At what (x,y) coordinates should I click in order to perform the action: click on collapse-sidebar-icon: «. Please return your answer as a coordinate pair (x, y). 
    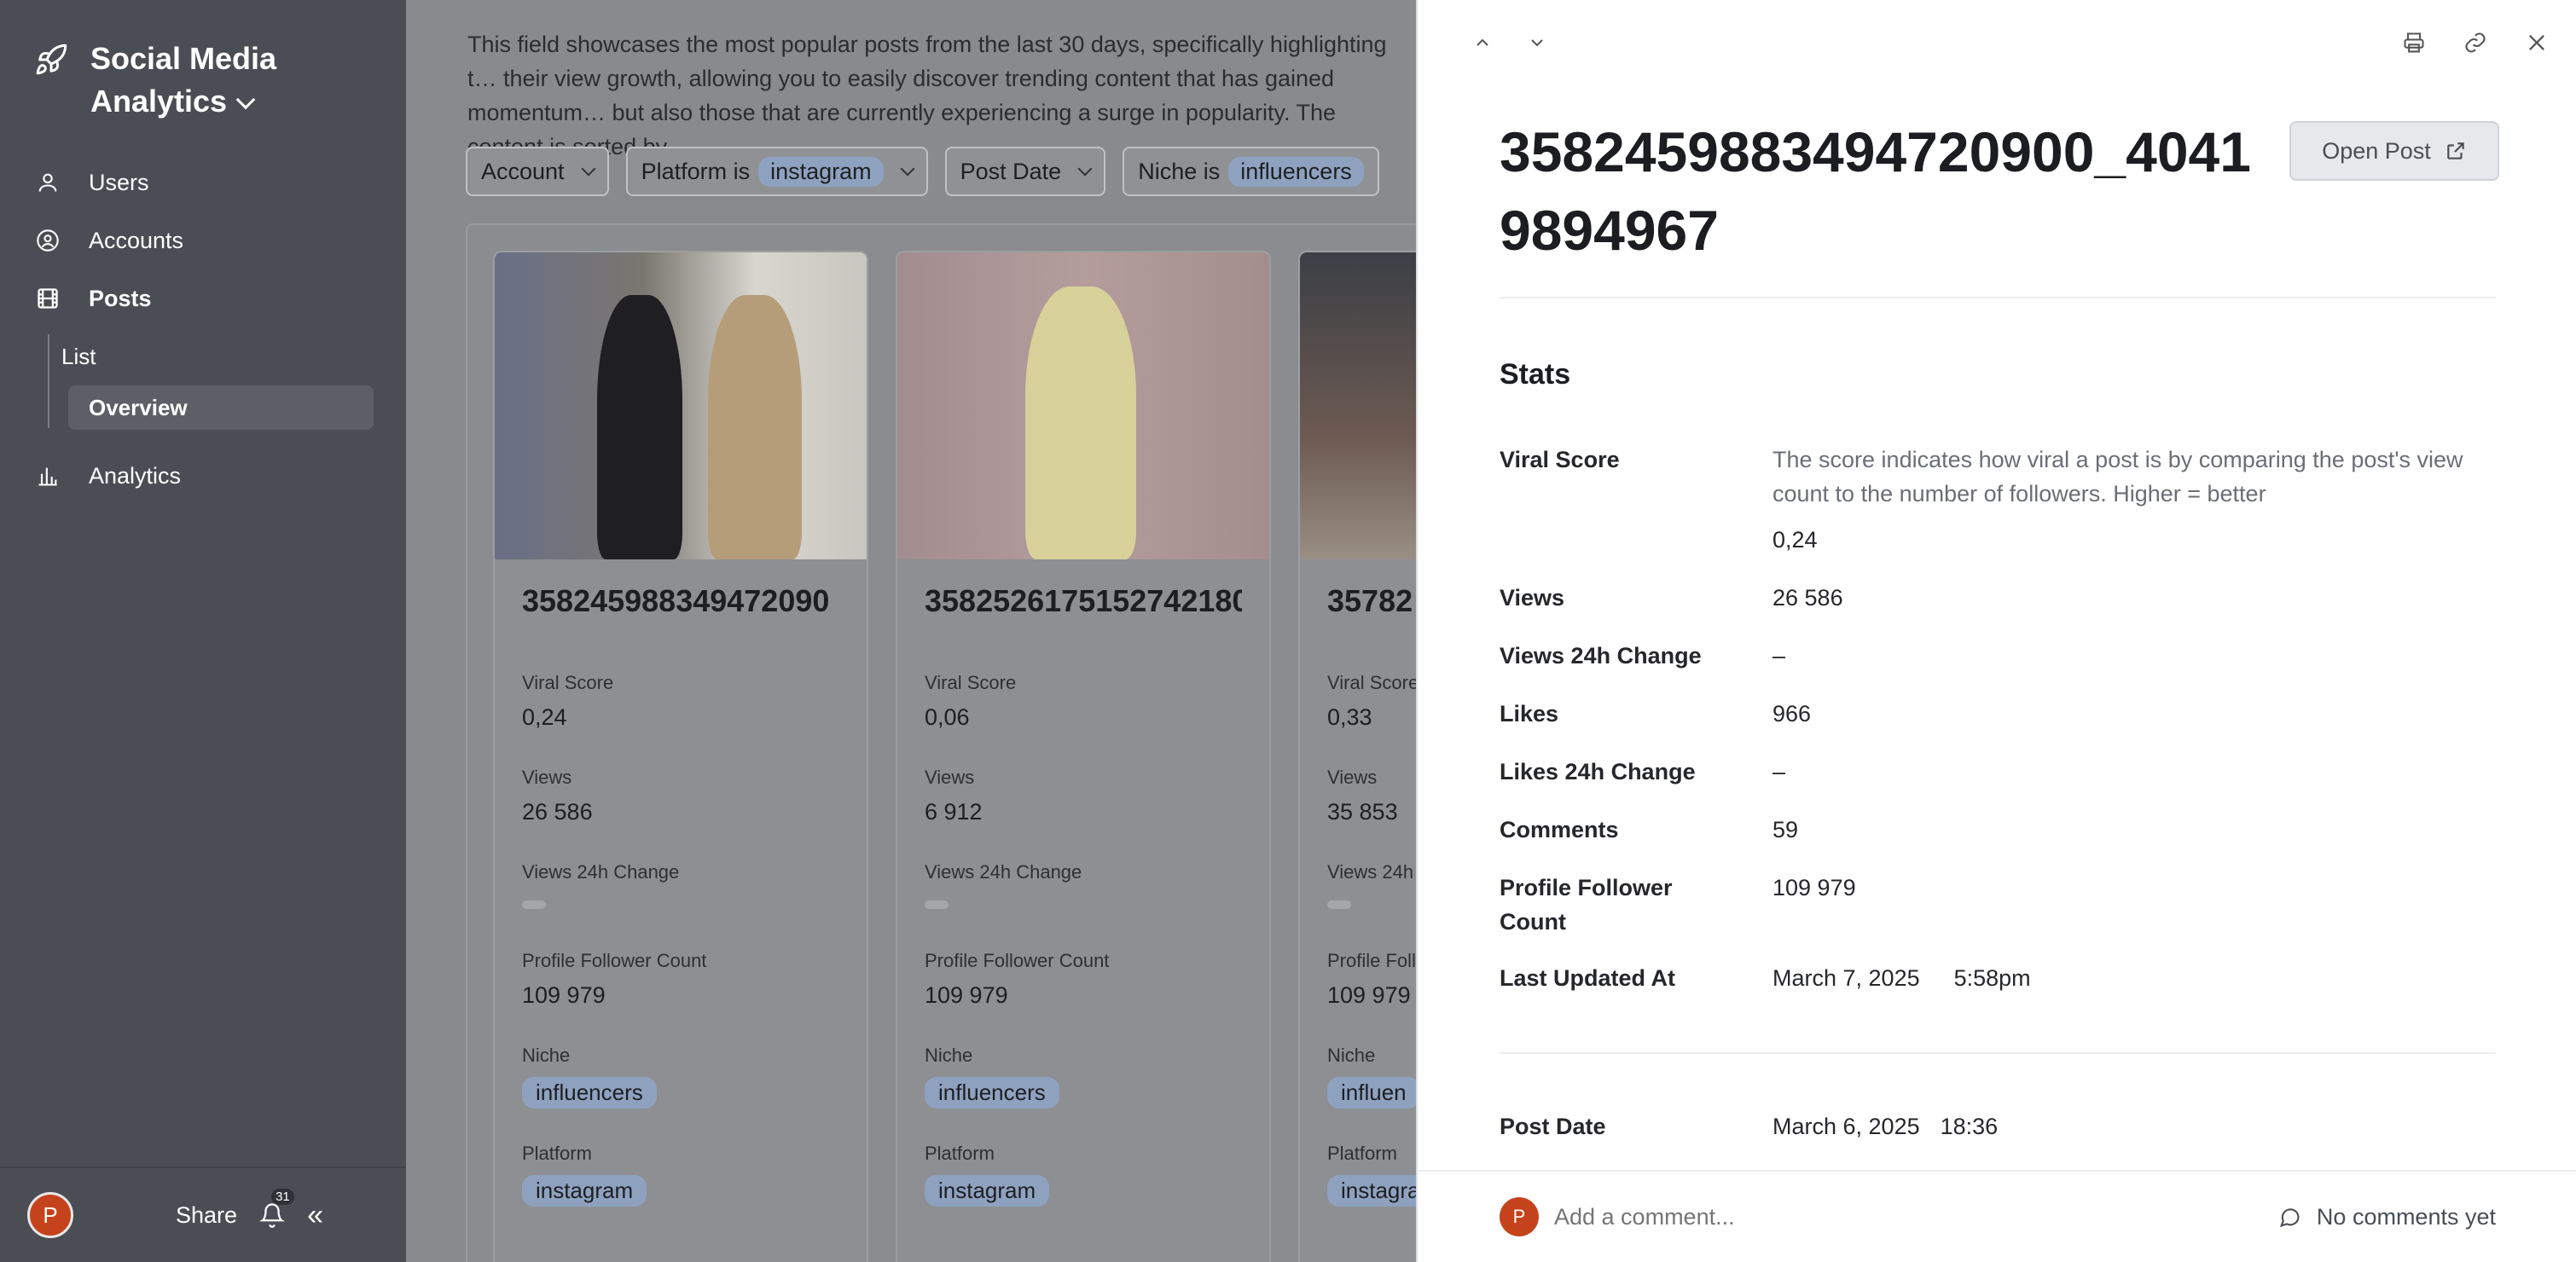
    Looking at the image, I should click on (315, 1215).